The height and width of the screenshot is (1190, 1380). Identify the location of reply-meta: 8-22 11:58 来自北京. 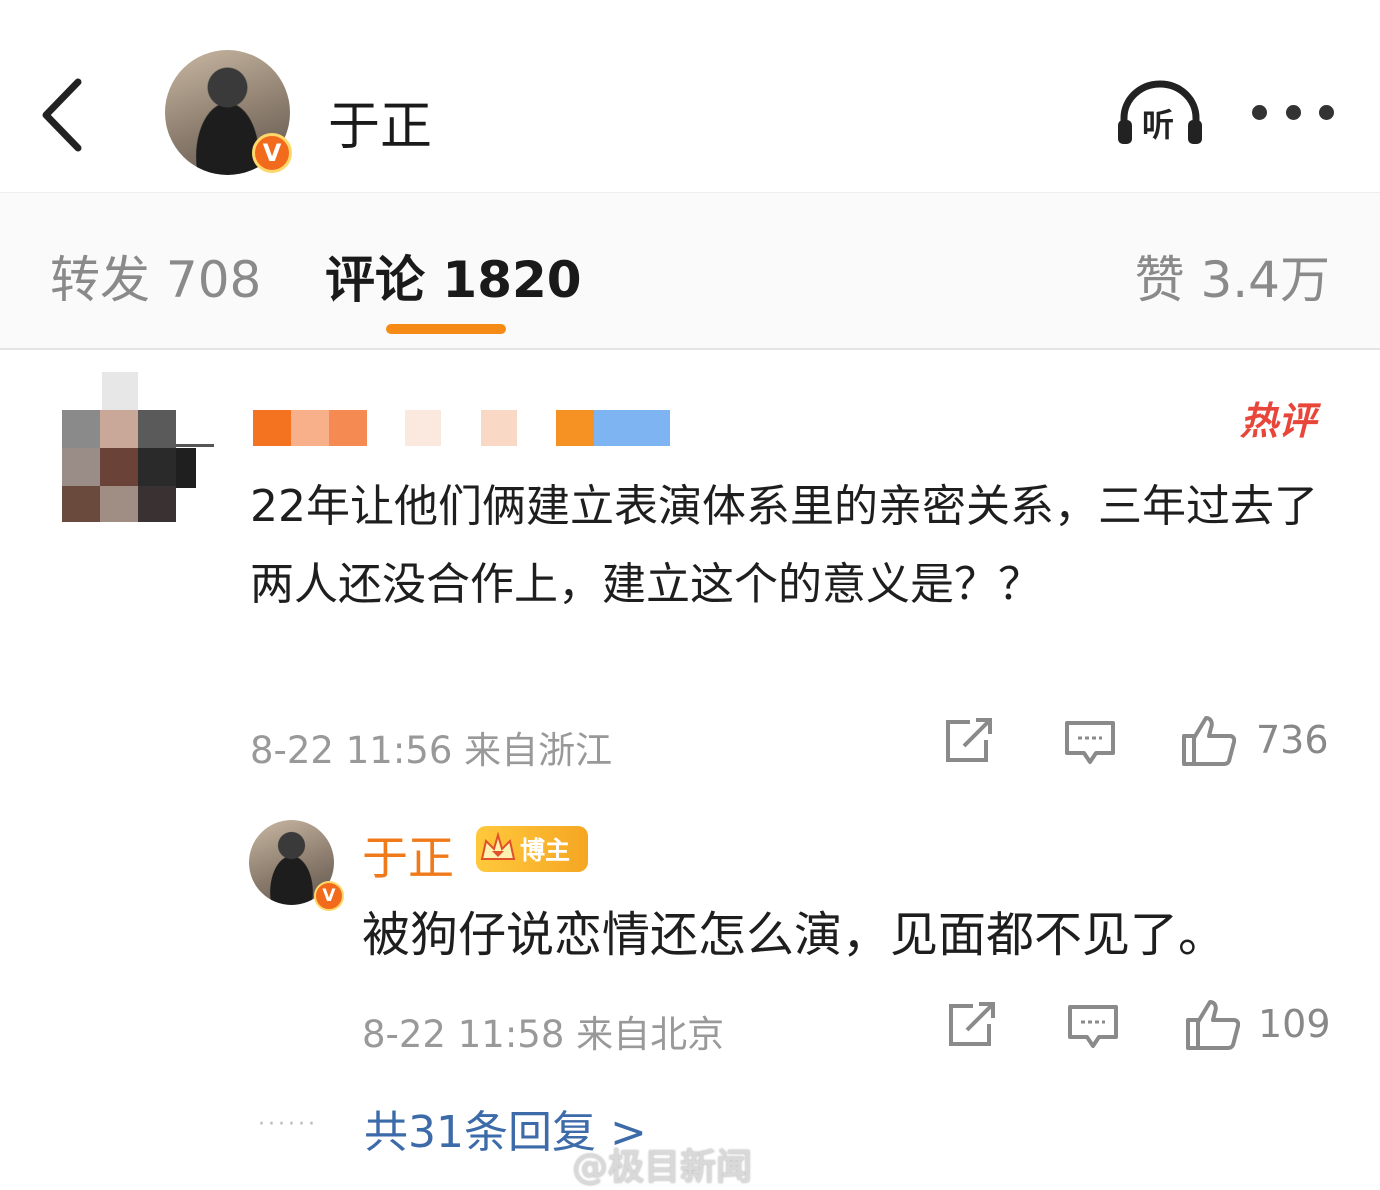
(543, 1034).